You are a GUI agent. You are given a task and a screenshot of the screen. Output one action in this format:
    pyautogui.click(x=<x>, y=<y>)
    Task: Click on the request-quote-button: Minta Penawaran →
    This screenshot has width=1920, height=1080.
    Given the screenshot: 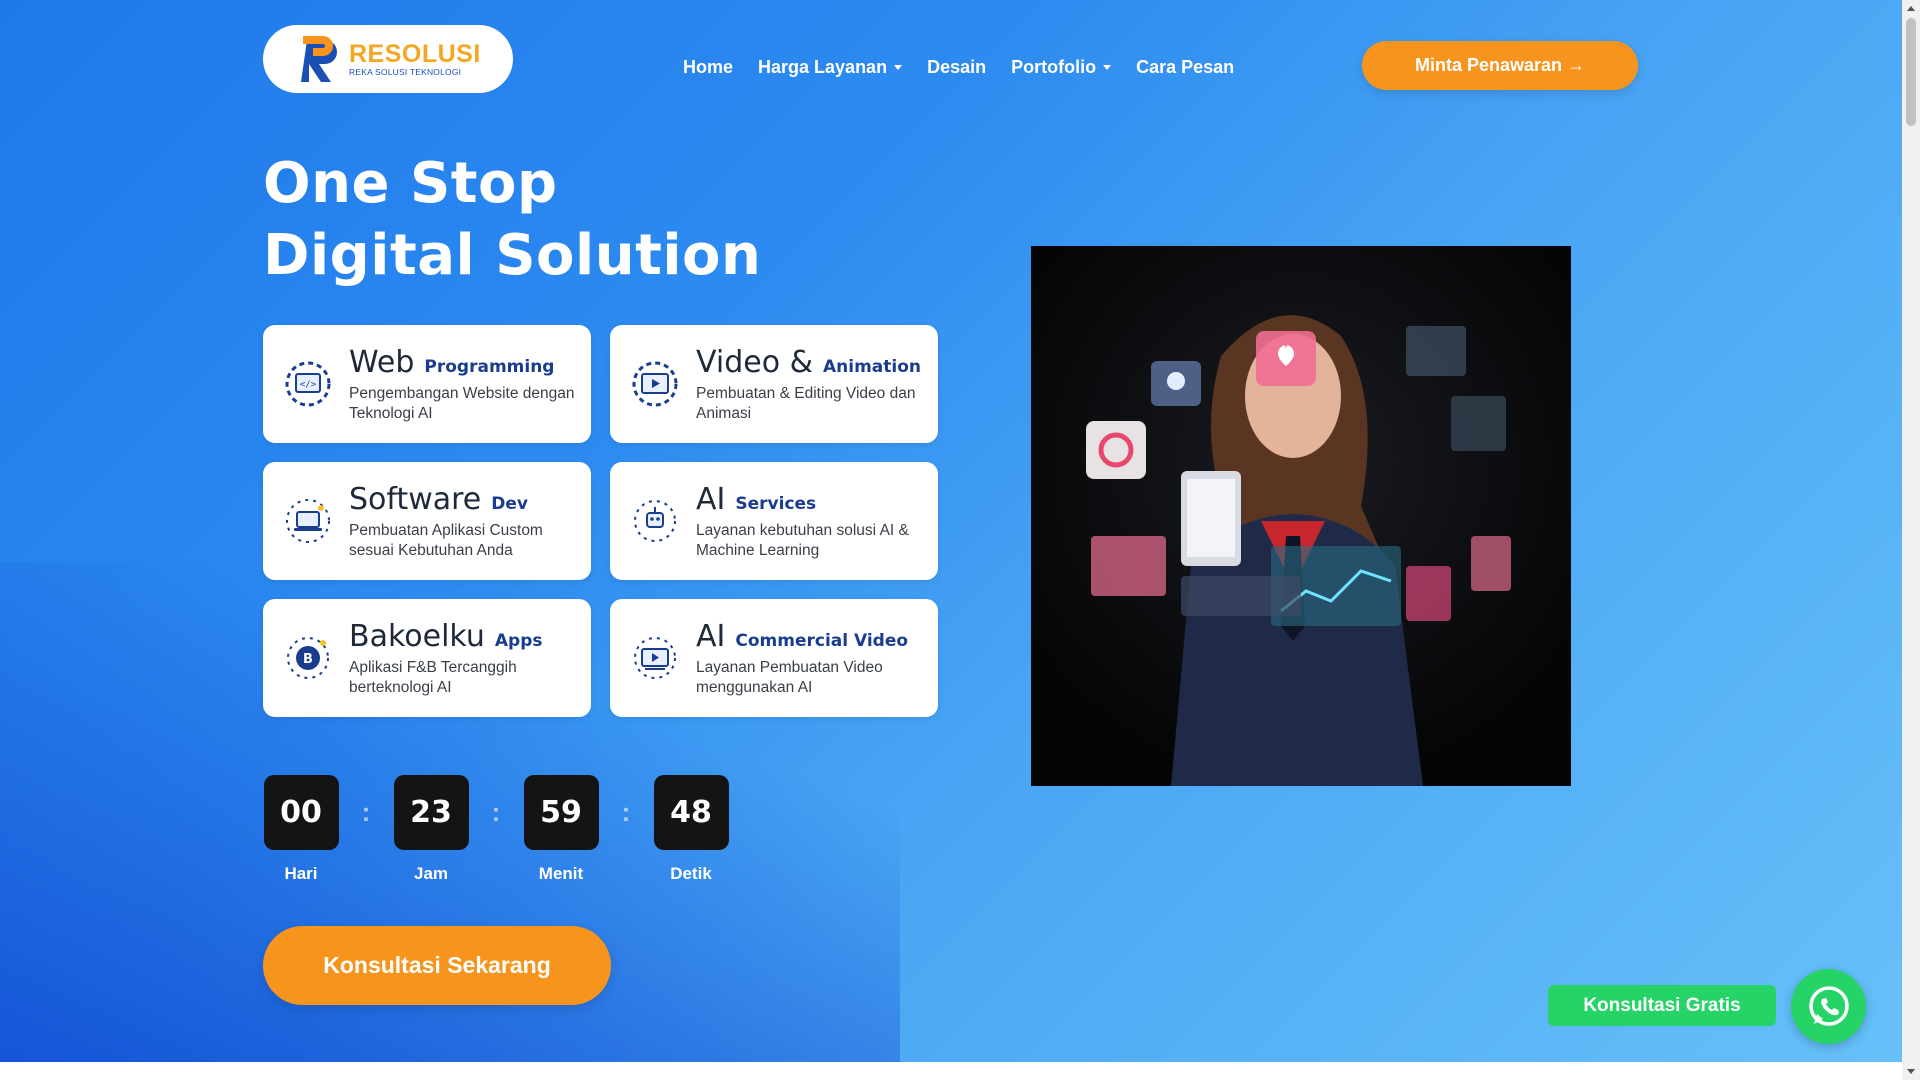 What is the action you would take?
    pyautogui.click(x=1500, y=65)
    